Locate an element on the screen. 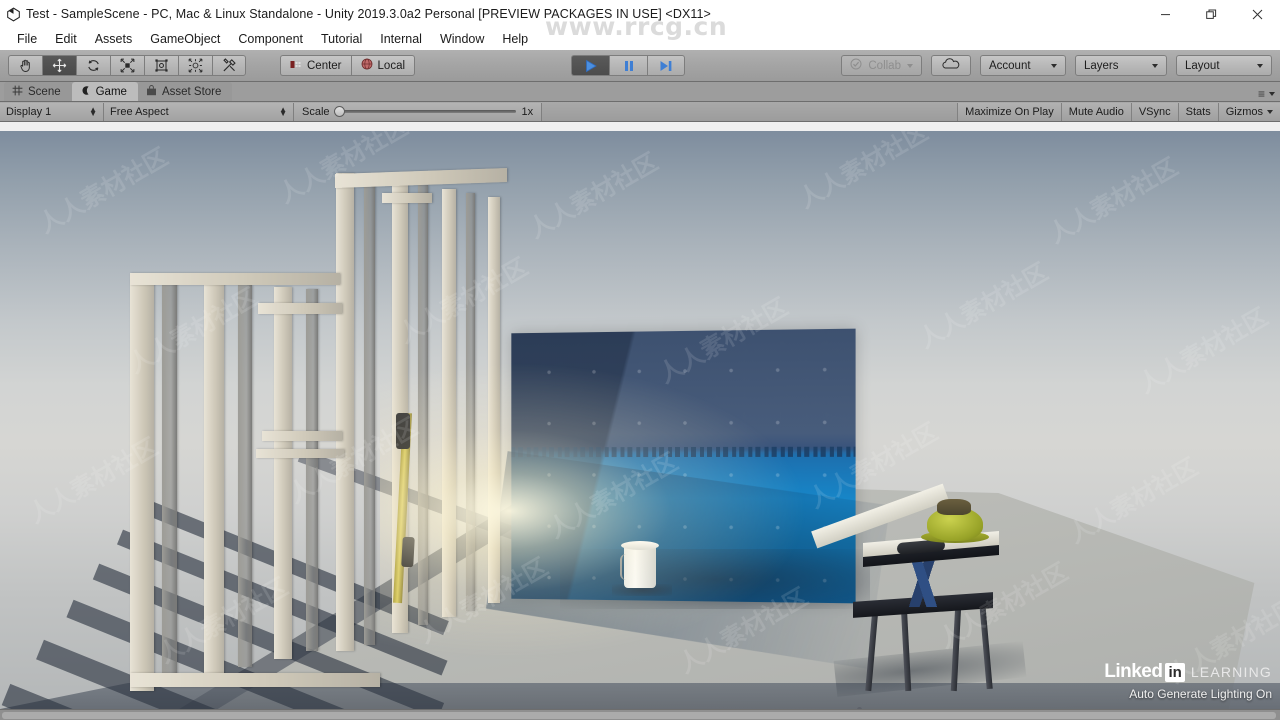 This screenshot has height=720, width=1280. account-button: Account is located at coordinates (1022, 65).